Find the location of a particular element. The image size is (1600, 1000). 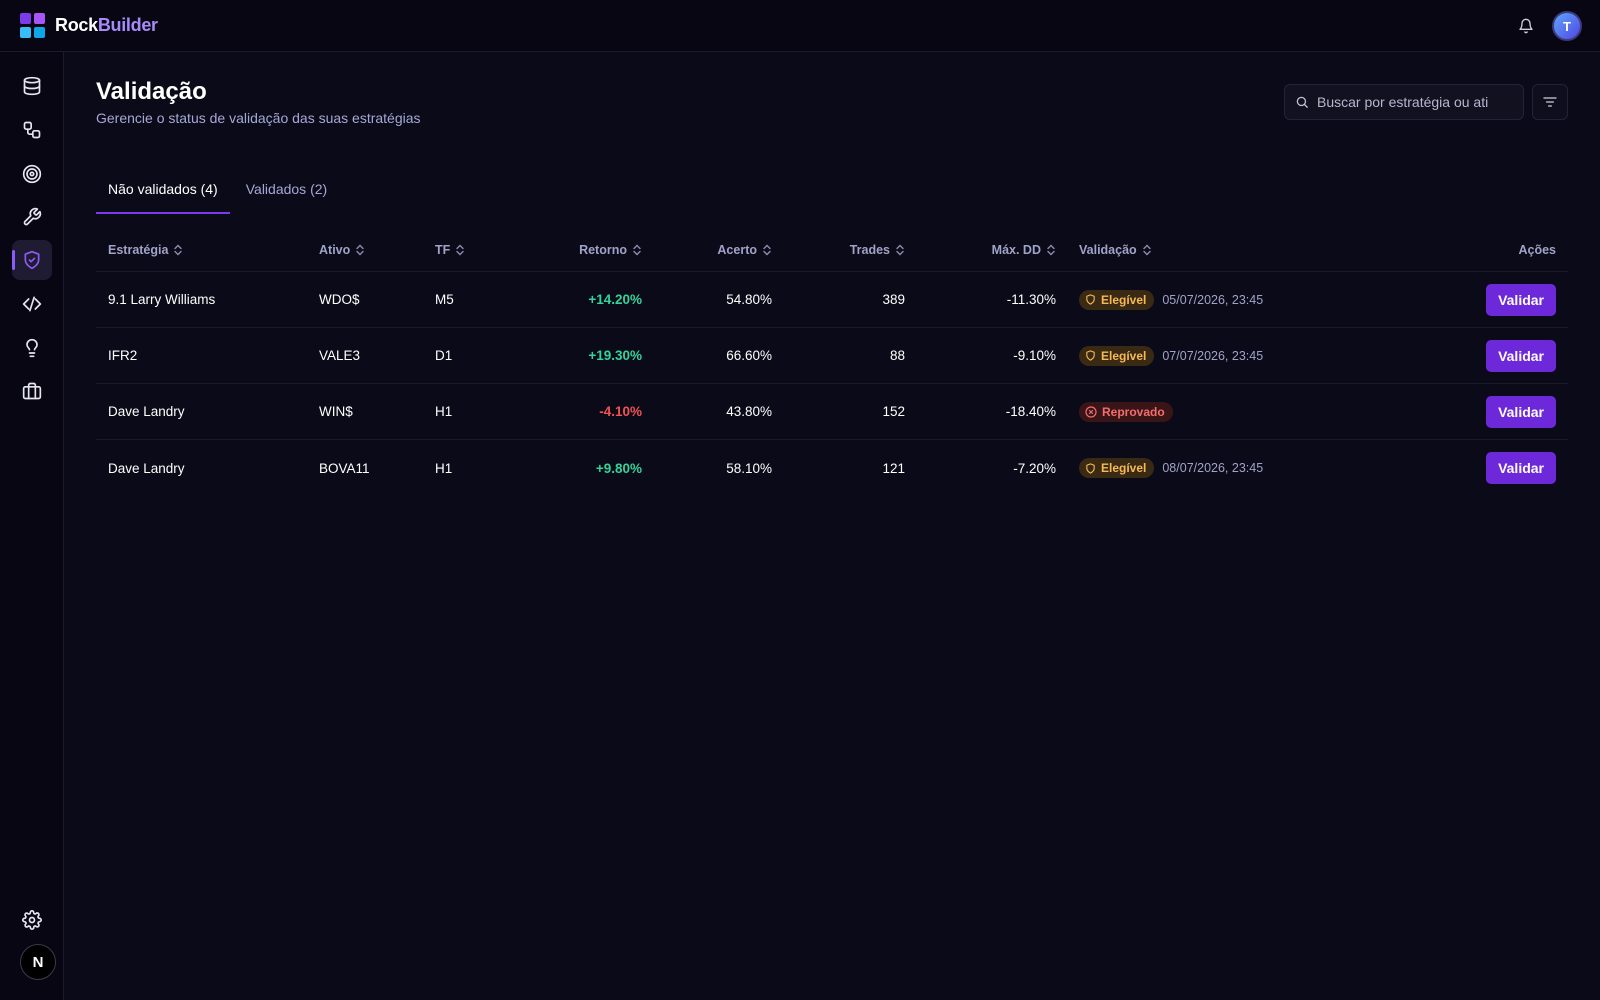

sidebar-item-target is located at coordinates (32, 174).